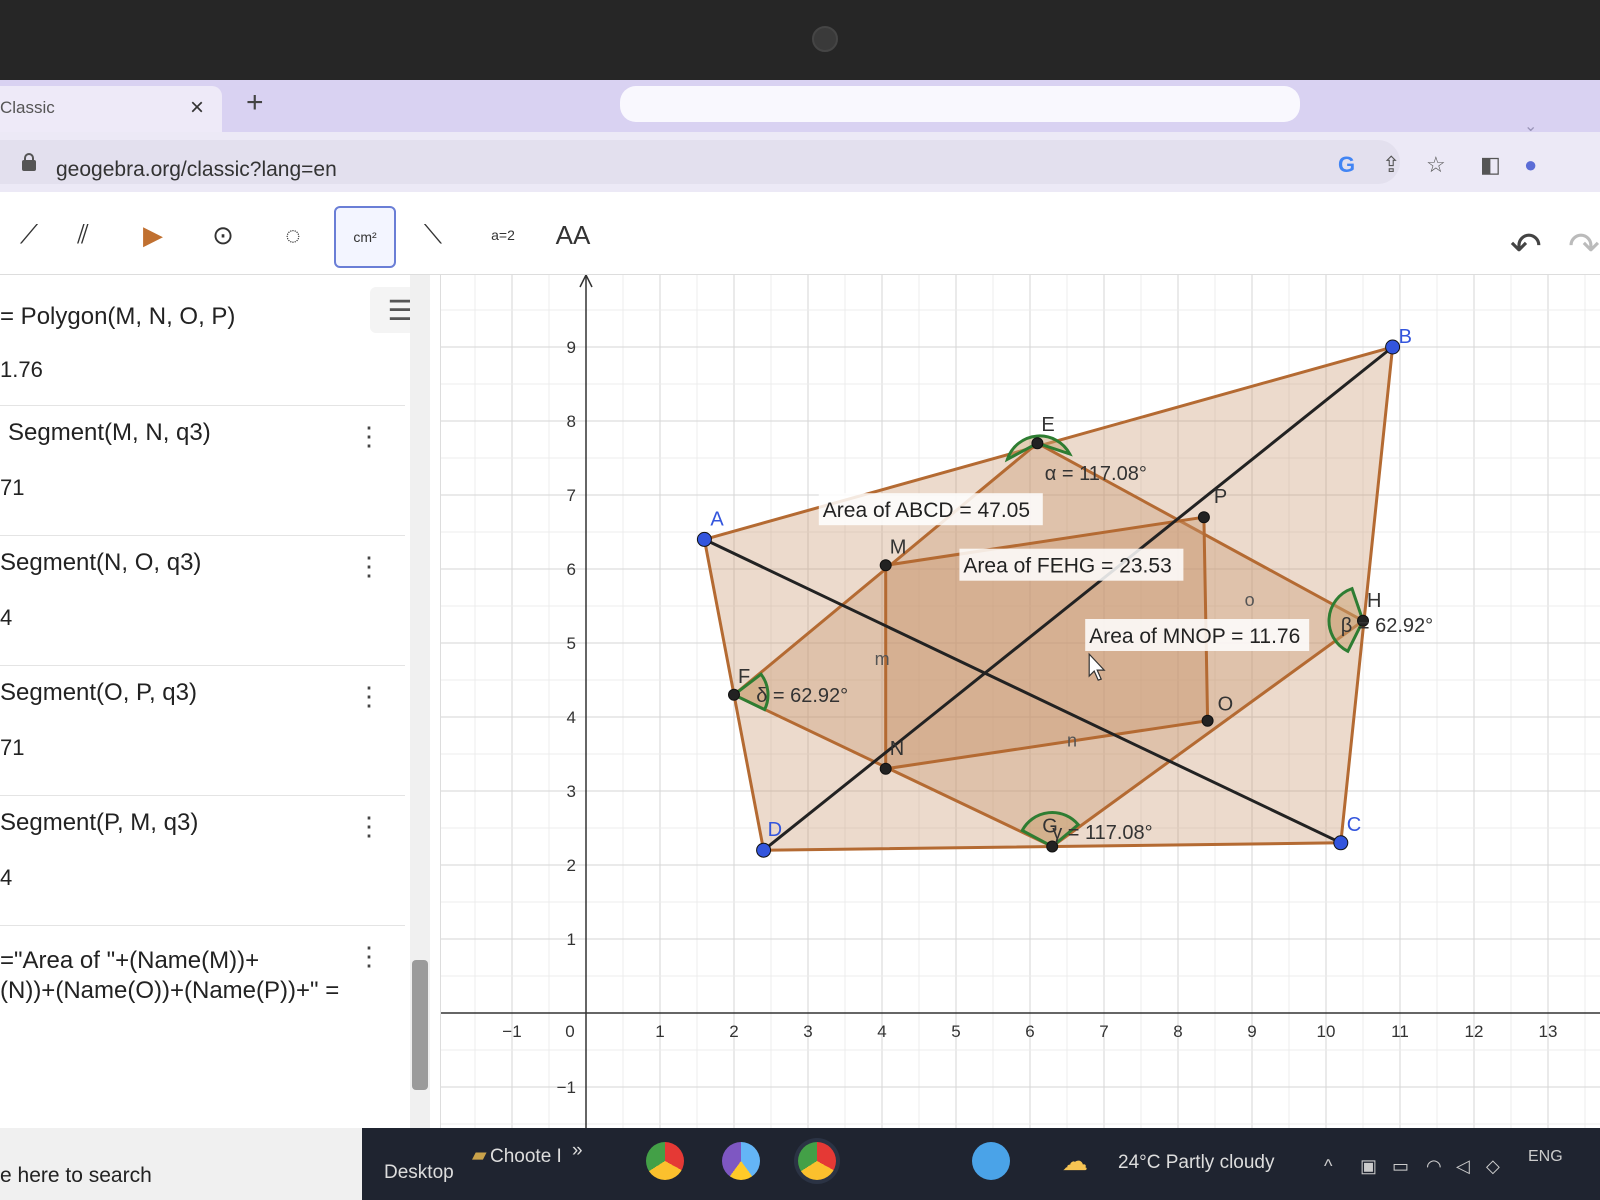 The height and width of the screenshot is (1200, 1600). I want to click on star-icon: ☆, so click(1436, 165).